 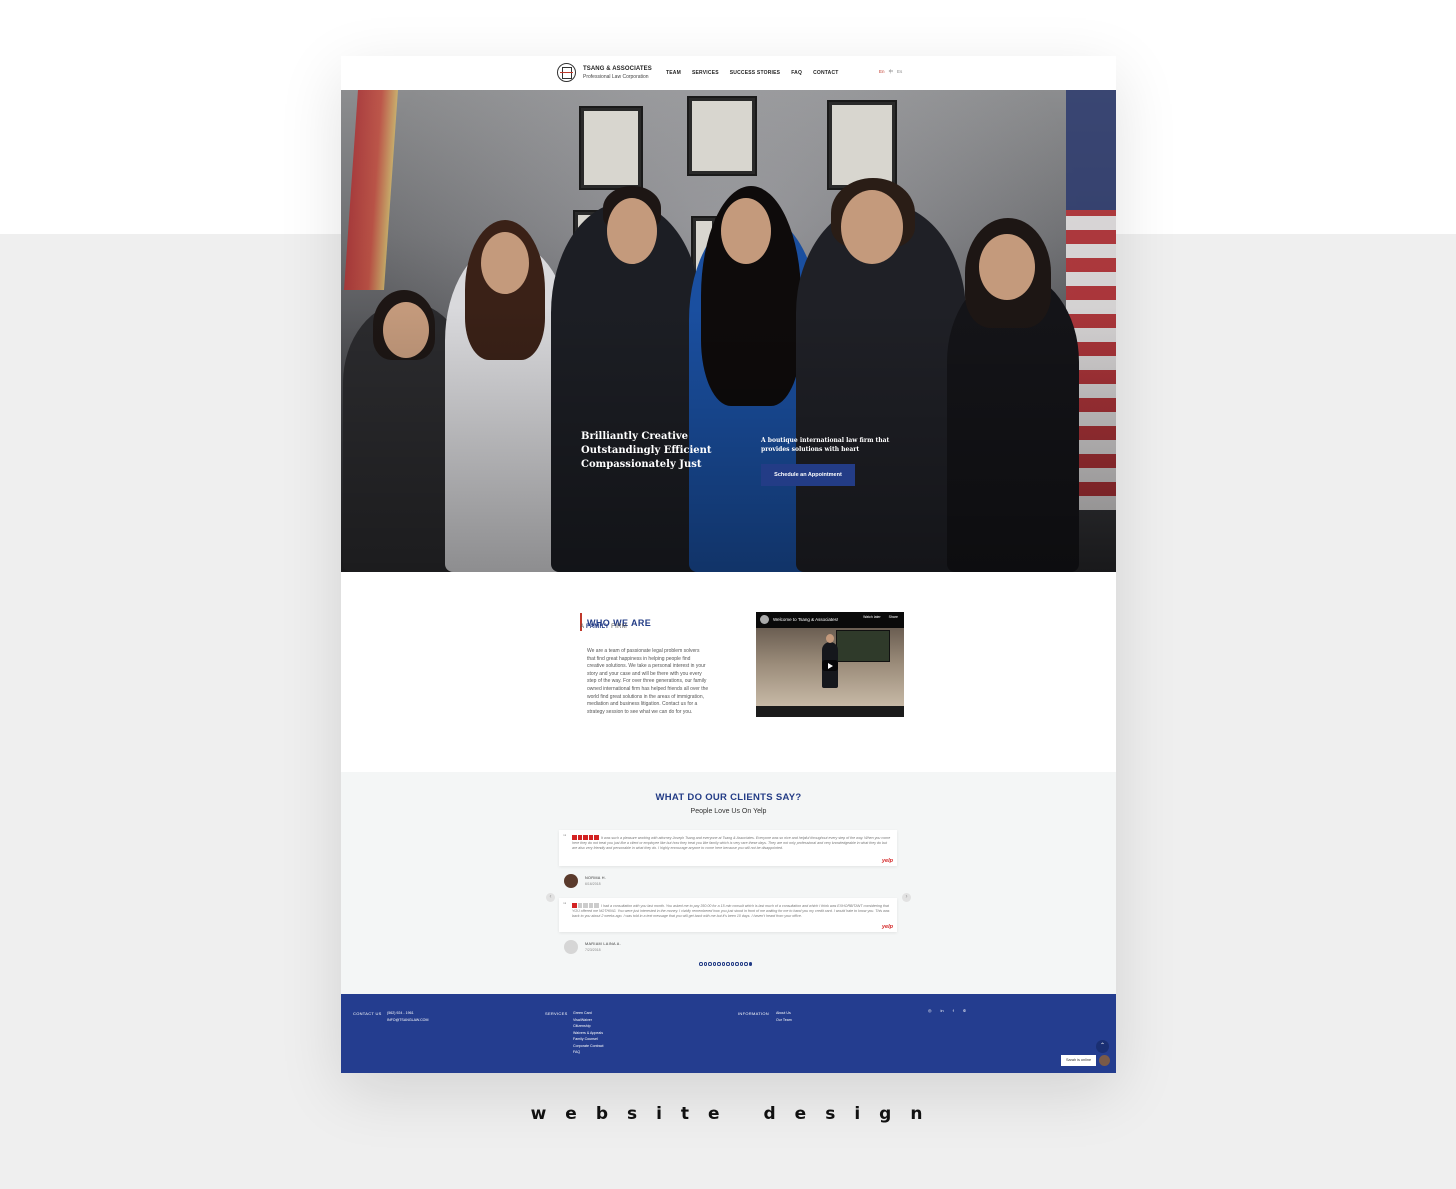 What do you see at coordinates (367, 1013) in the screenshot?
I see `footer-contact-heading: CONTACT US` at bounding box center [367, 1013].